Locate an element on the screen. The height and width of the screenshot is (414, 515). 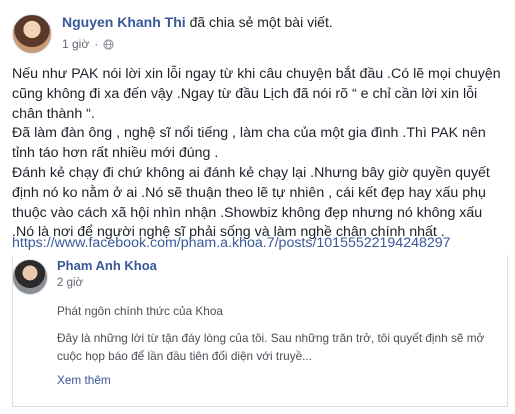
author-avatar is located at coordinates (32, 34).